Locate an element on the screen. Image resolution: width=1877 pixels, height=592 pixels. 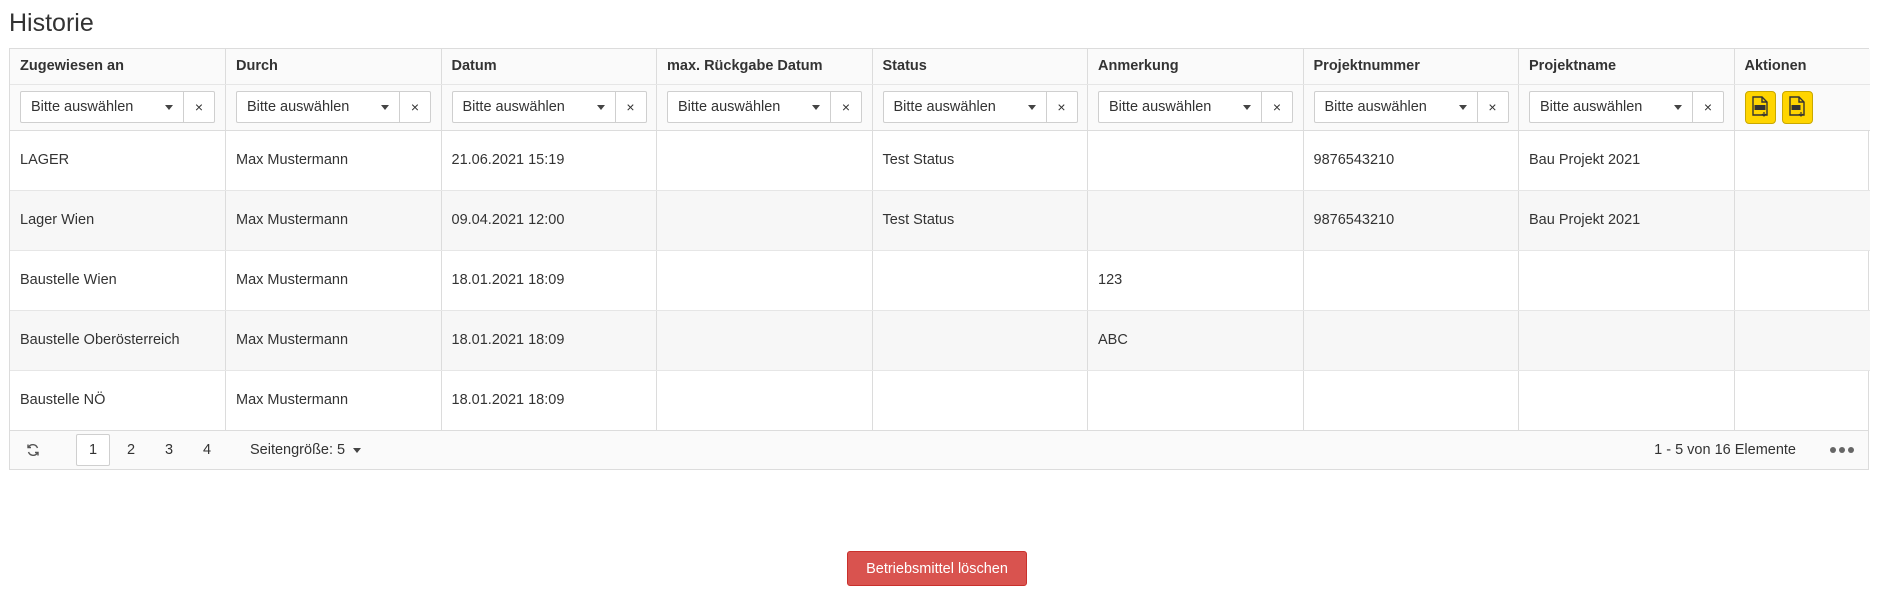
cell-zugewiesen-an: Lager Wien is located at coordinates (118, 220).